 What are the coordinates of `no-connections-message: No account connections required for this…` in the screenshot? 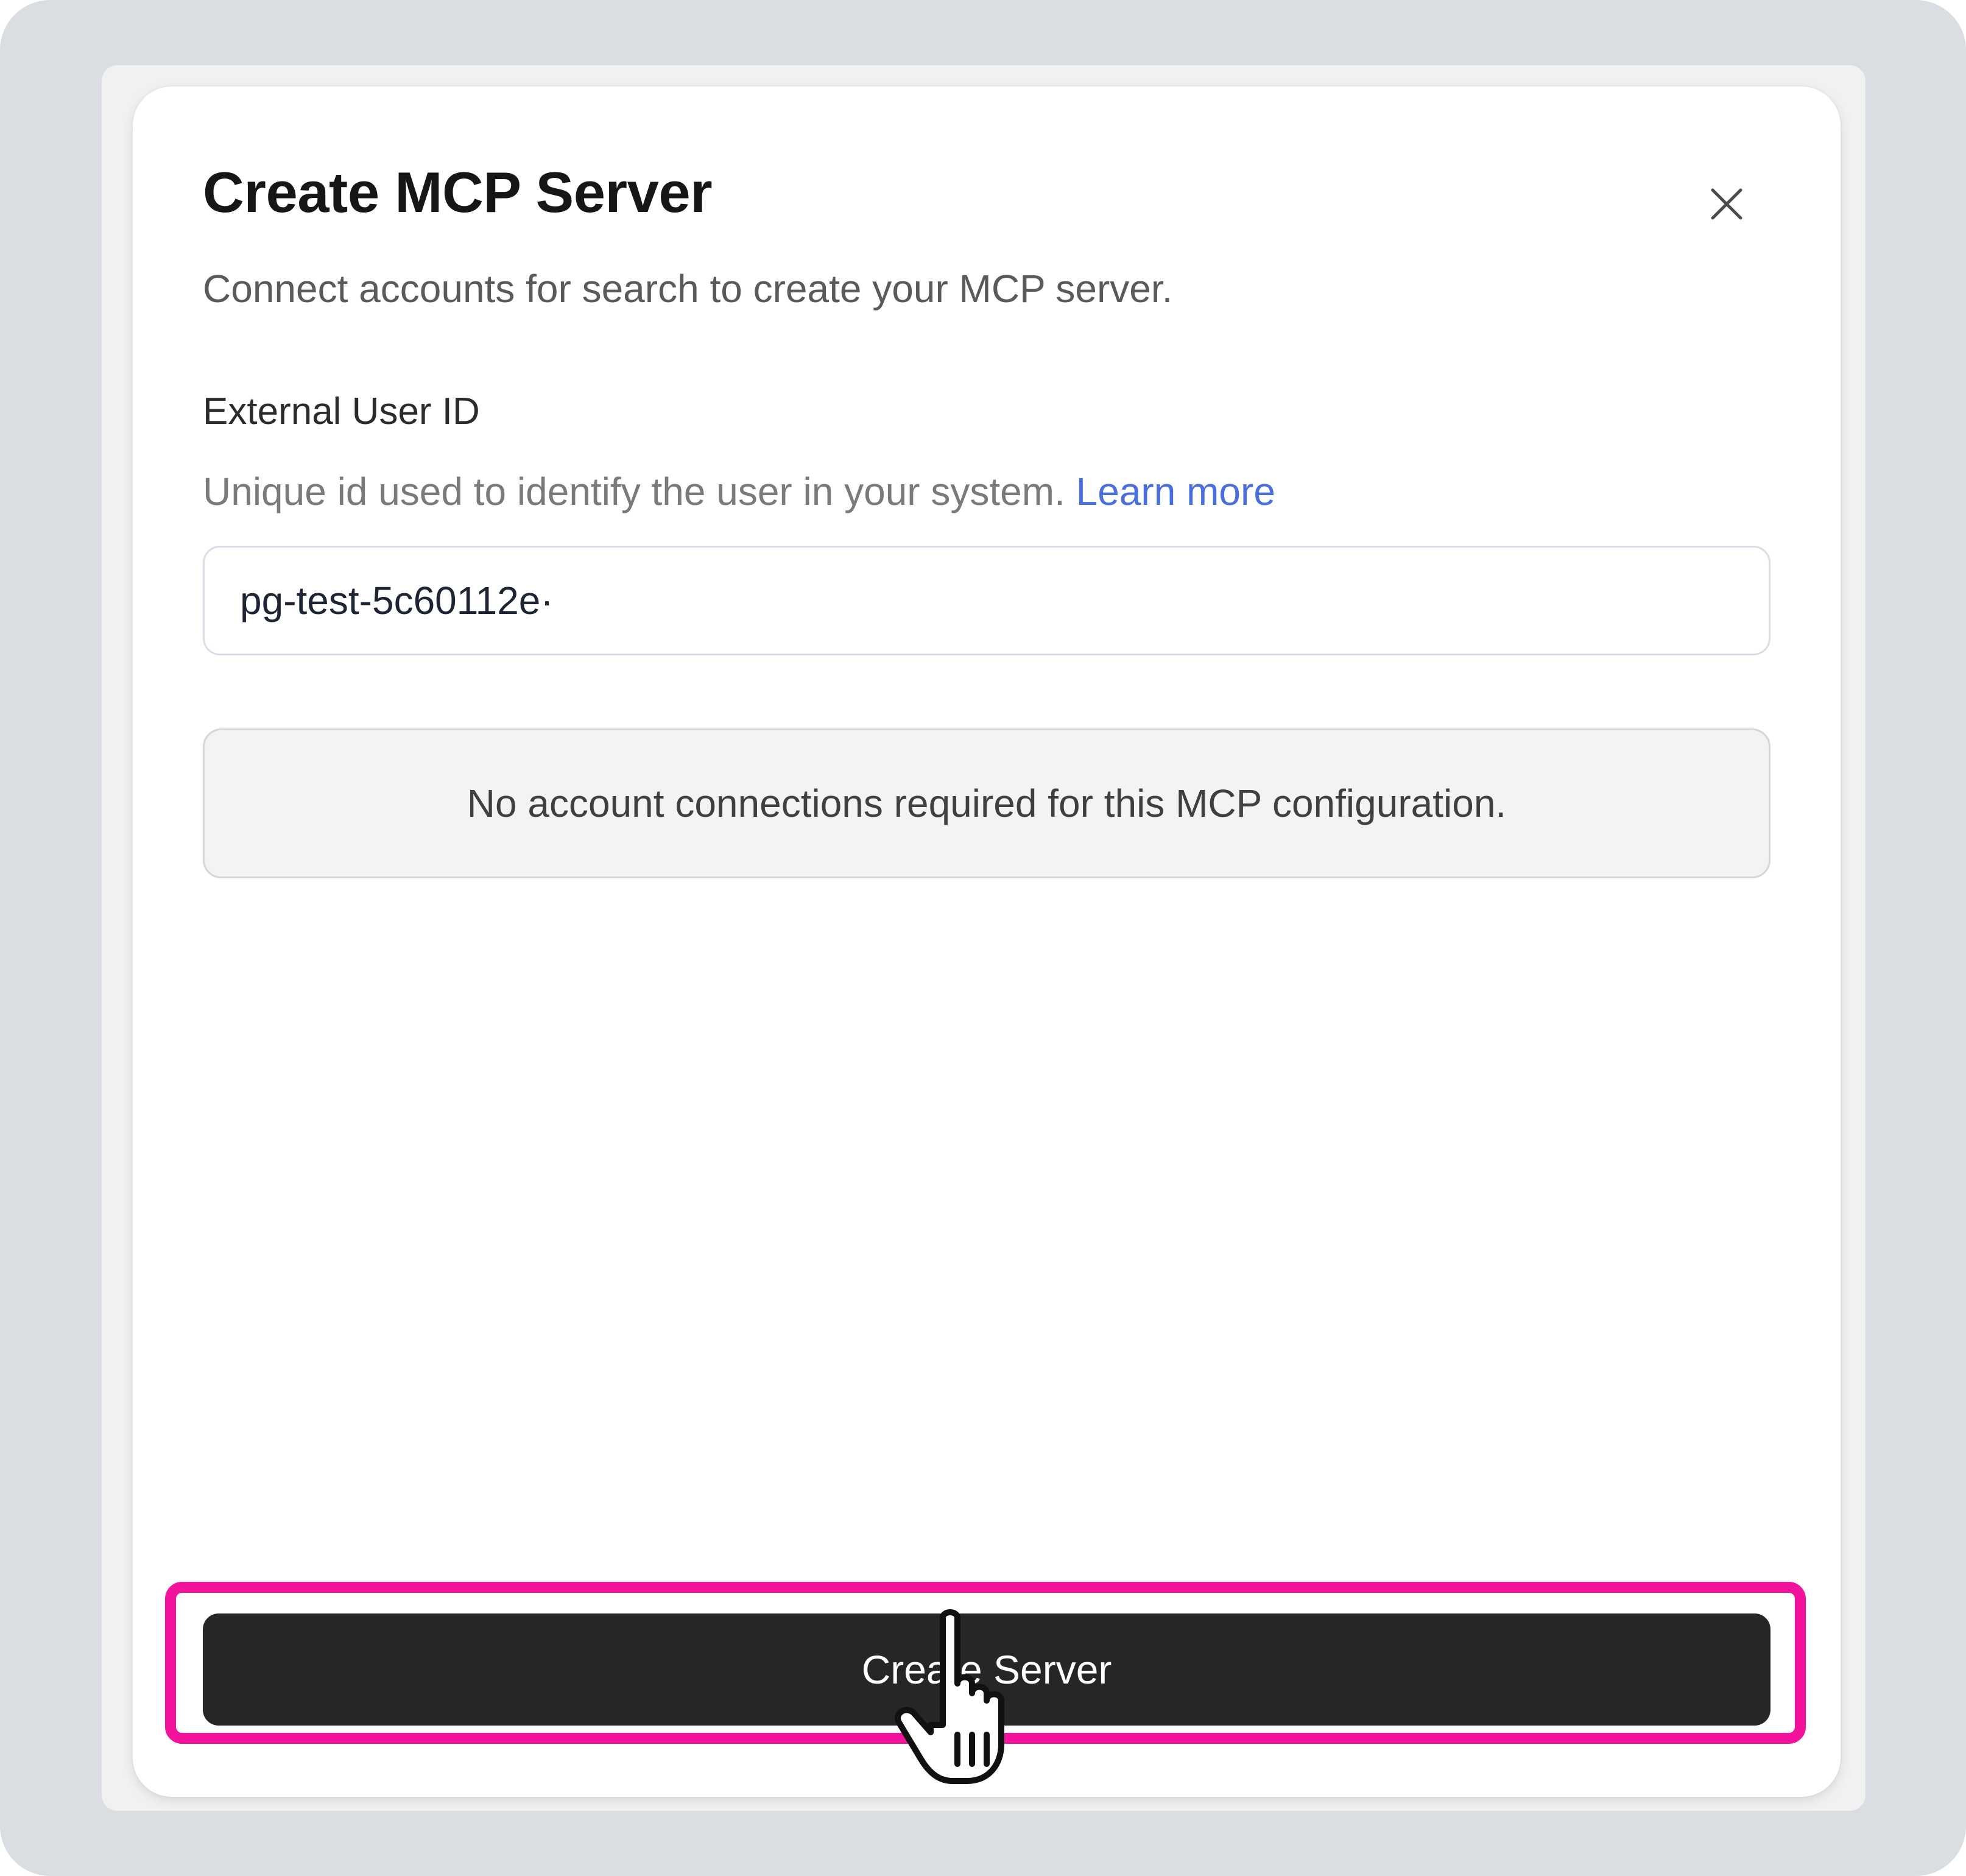 It's located at (987, 803).